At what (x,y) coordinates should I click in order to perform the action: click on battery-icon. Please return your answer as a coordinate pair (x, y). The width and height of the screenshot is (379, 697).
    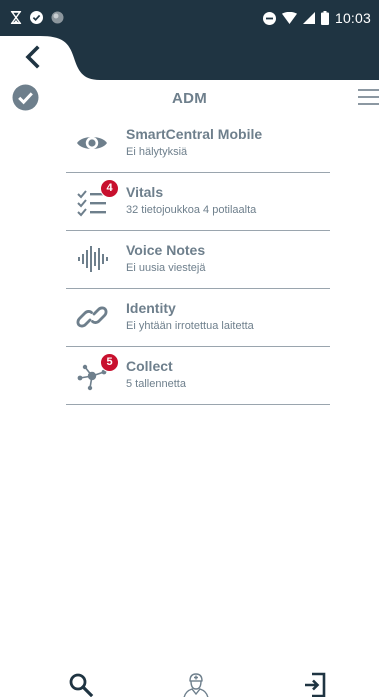
    Looking at the image, I should click on (324, 18).